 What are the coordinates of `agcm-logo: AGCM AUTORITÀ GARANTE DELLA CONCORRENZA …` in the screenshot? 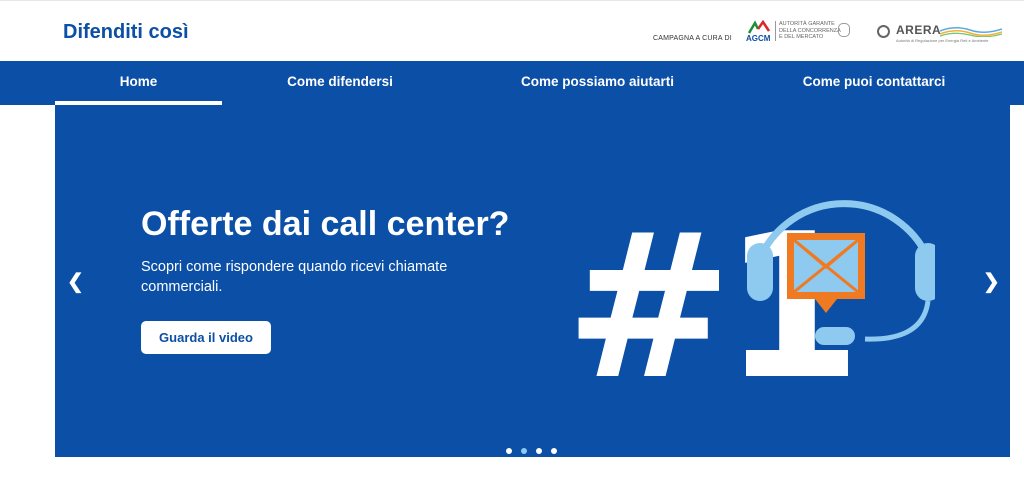 It's located at (798, 32).